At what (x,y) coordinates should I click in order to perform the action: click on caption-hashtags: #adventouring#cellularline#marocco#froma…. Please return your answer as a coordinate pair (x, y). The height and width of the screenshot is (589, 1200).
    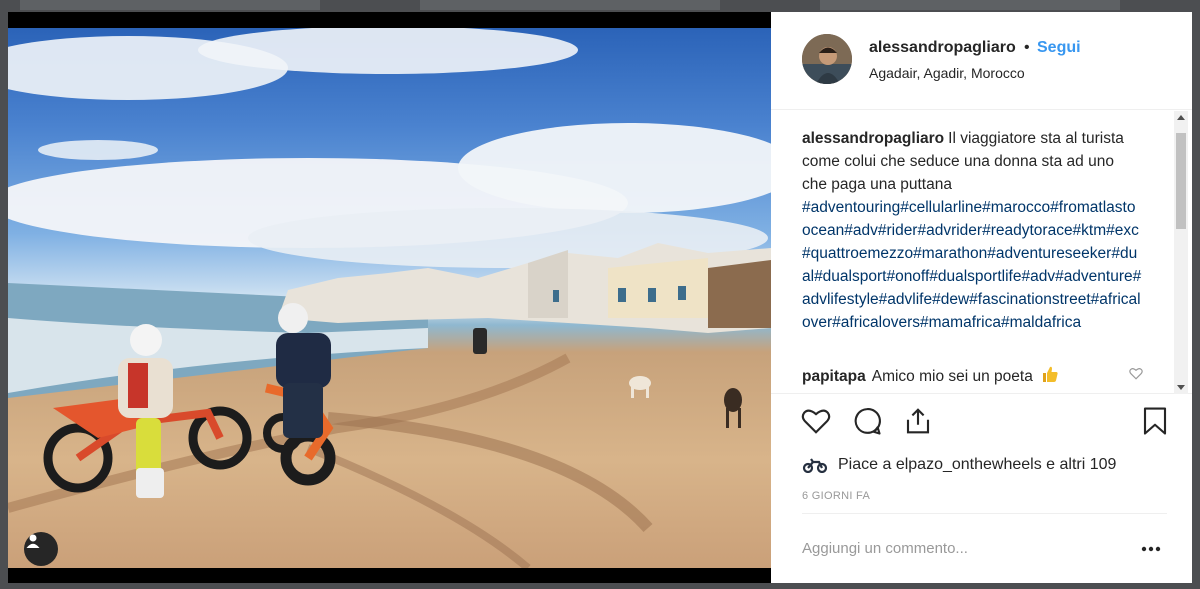
    Looking at the image, I should click on (971, 265).